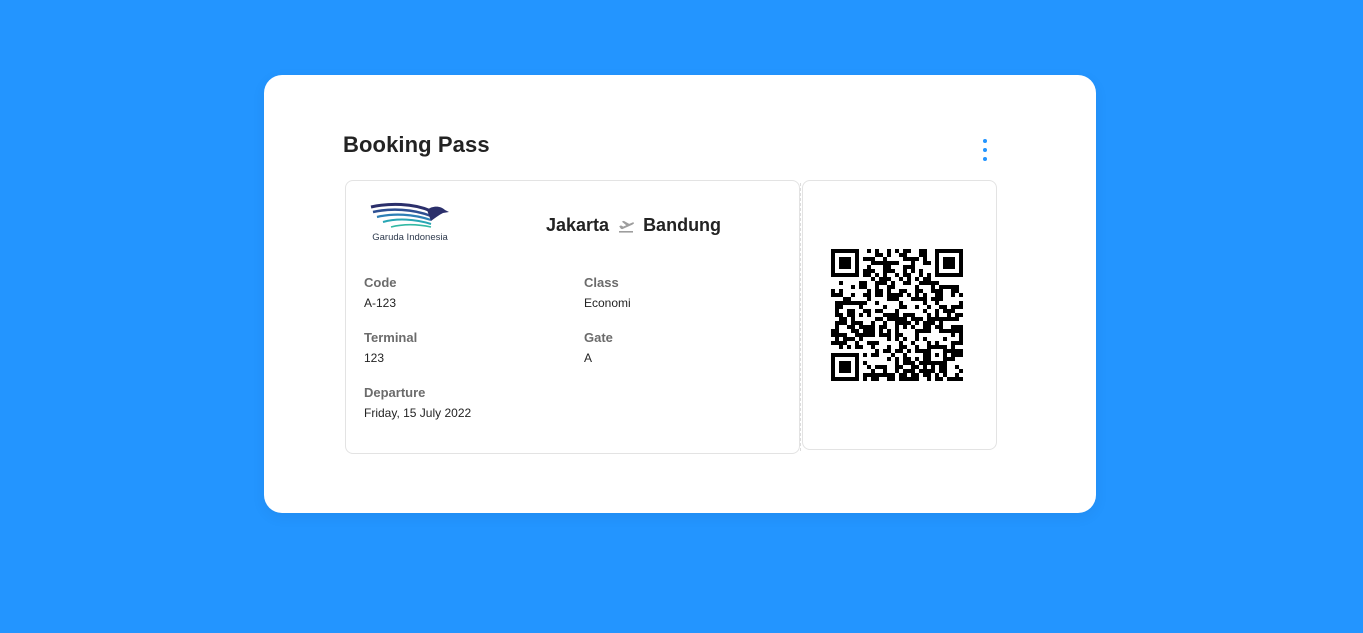 Image resolution: width=1363 pixels, height=633 pixels. What do you see at coordinates (416, 144) in the screenshot?
I see `page-title: Booking Pass` at bounding box center [416, 144].